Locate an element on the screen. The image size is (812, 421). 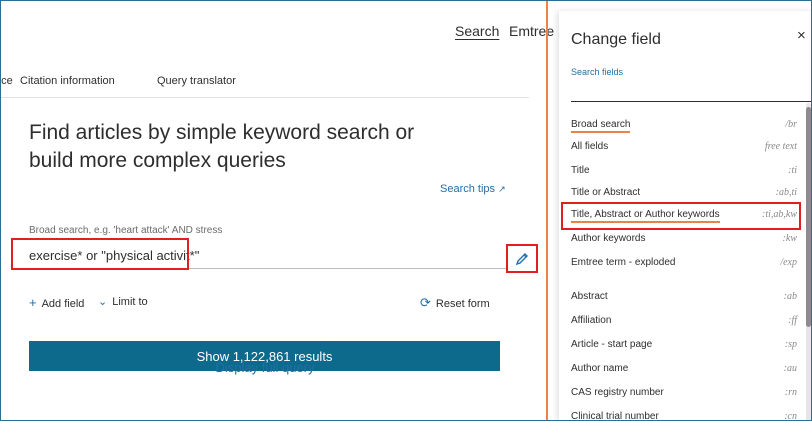
plus-icon: + is located at coordinates (33, 302).